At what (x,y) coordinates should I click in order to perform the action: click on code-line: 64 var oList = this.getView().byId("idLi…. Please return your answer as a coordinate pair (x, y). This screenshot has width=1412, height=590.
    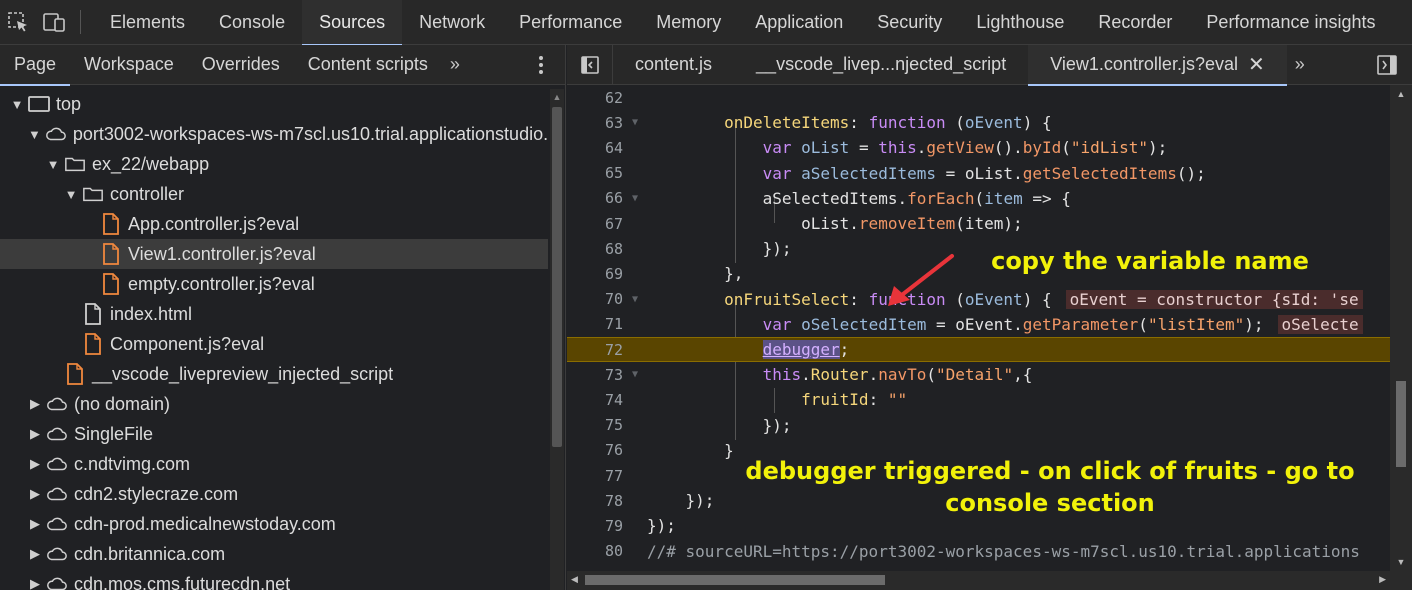
    Looking at the image, I should click on (978, 147).